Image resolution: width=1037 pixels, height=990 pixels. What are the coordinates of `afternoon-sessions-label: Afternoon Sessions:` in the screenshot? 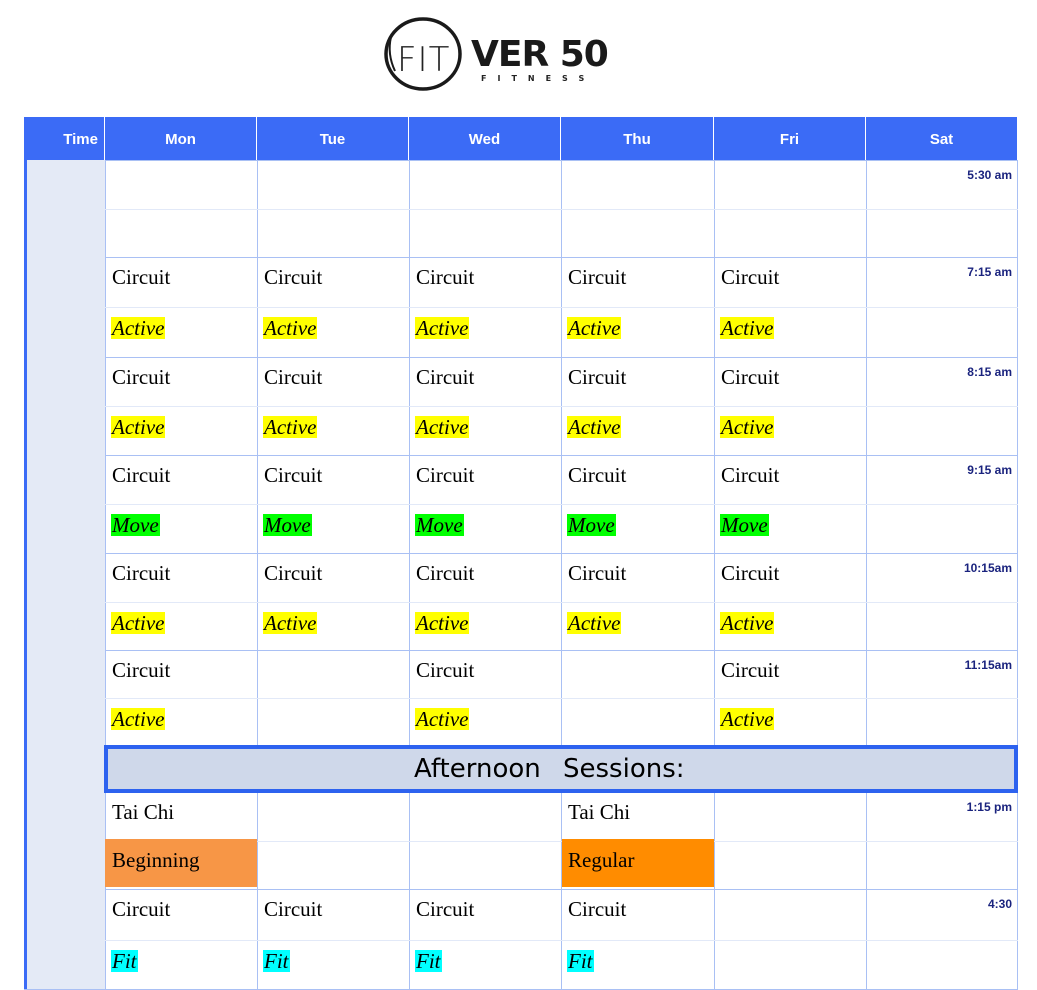 It's located at (549, 769).